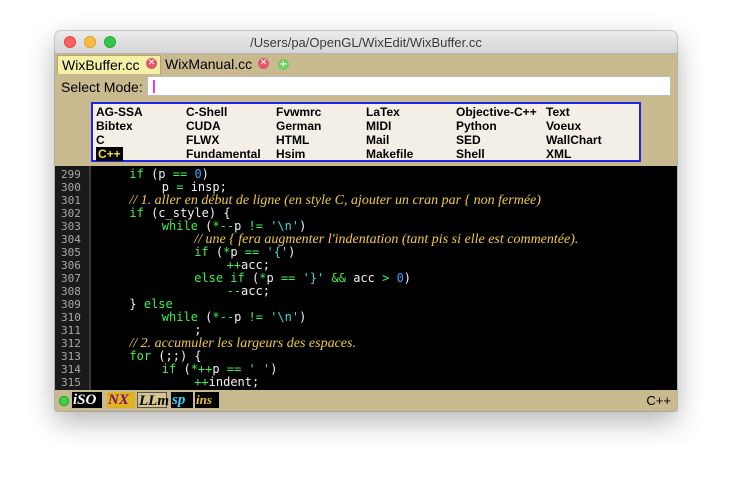 This screenshot has width=732, height=491. What do you see at coordinates (366, 42) in the screenshot?
I see `title-bar: /Users/pa/OpenGL/WixEdit/WixBuffer.cc` at bounding box center [366, 42].